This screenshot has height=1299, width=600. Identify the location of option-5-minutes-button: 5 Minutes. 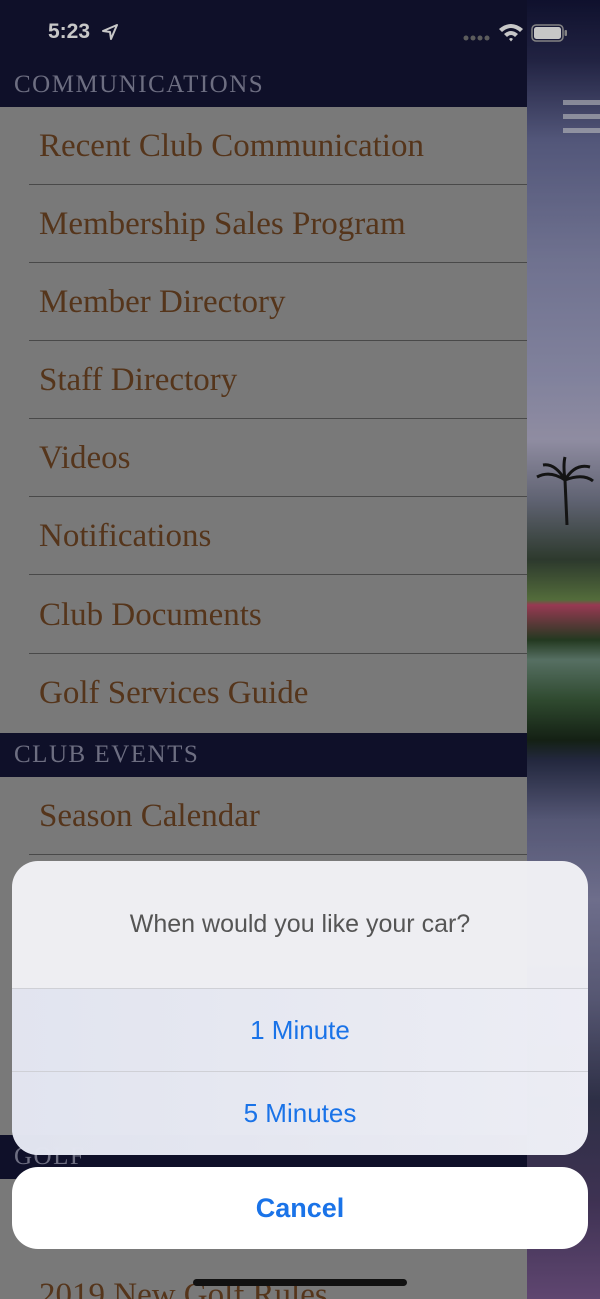
(300, 1113).